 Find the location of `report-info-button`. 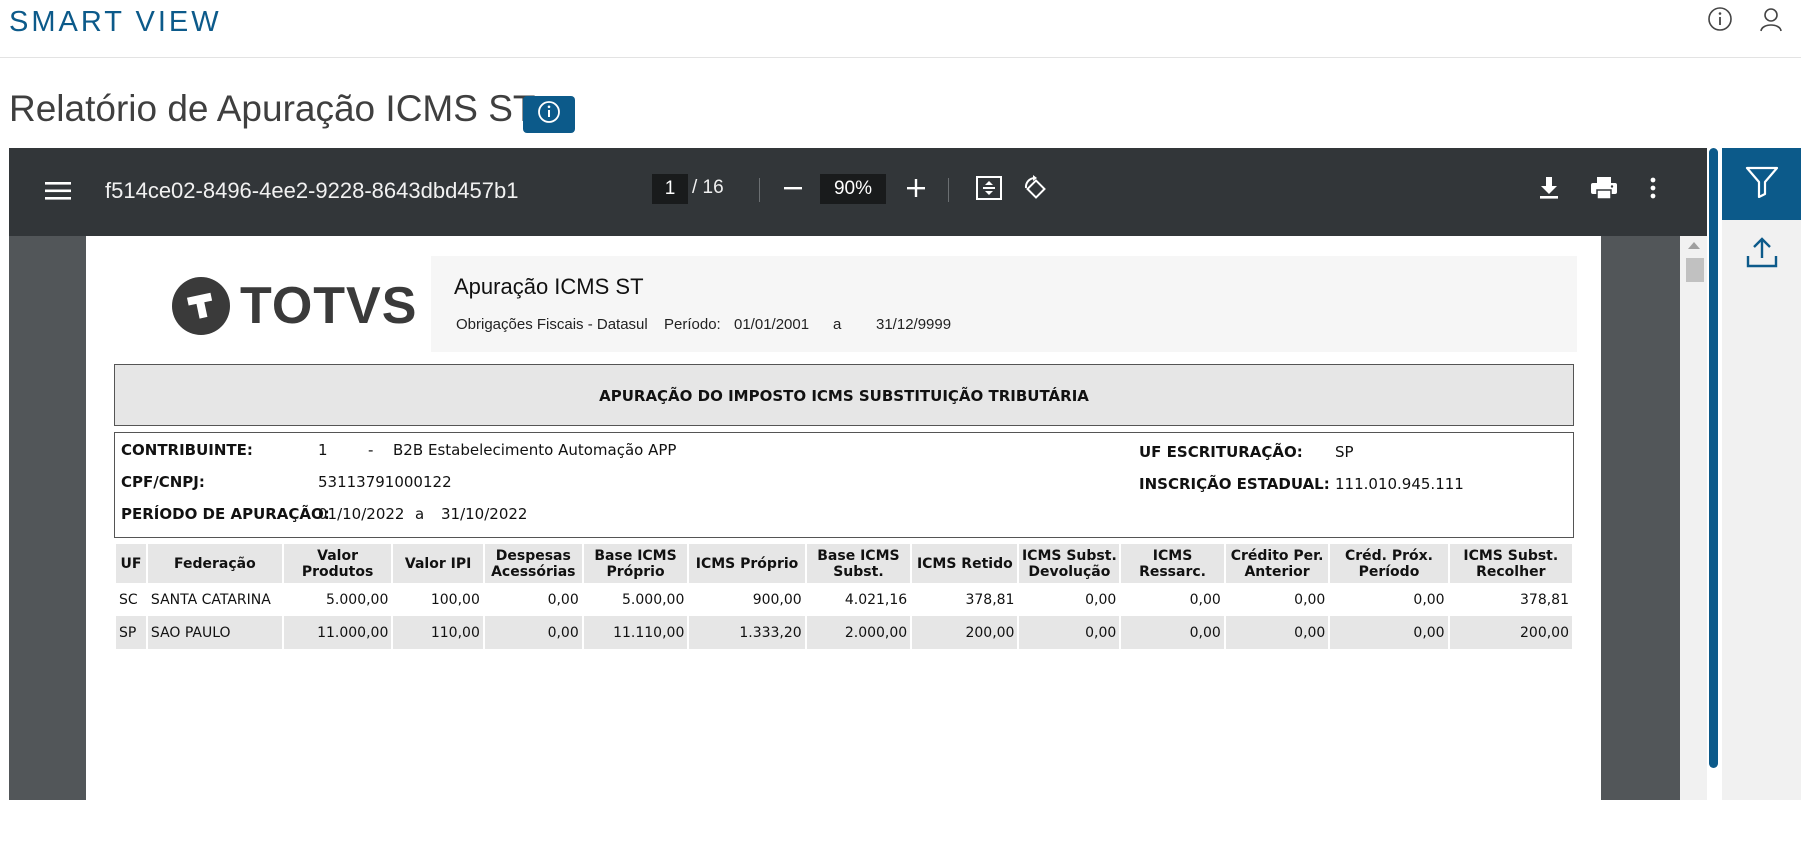

report-info-button is located at coordinates (549, 114).